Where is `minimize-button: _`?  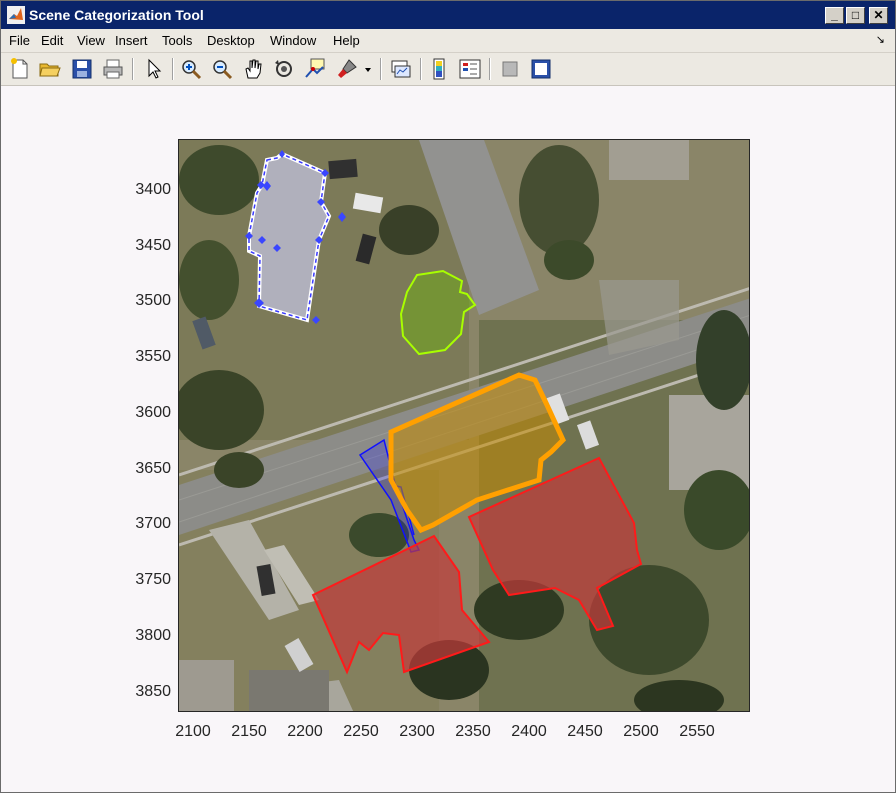
minimize-button: _ is located at coordinates (834, 15).